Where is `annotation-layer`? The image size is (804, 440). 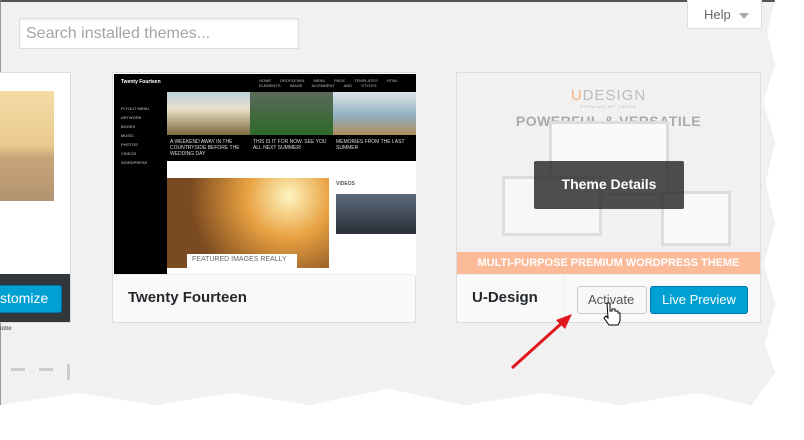 annotation-layer is located at coordinates (565, 336).